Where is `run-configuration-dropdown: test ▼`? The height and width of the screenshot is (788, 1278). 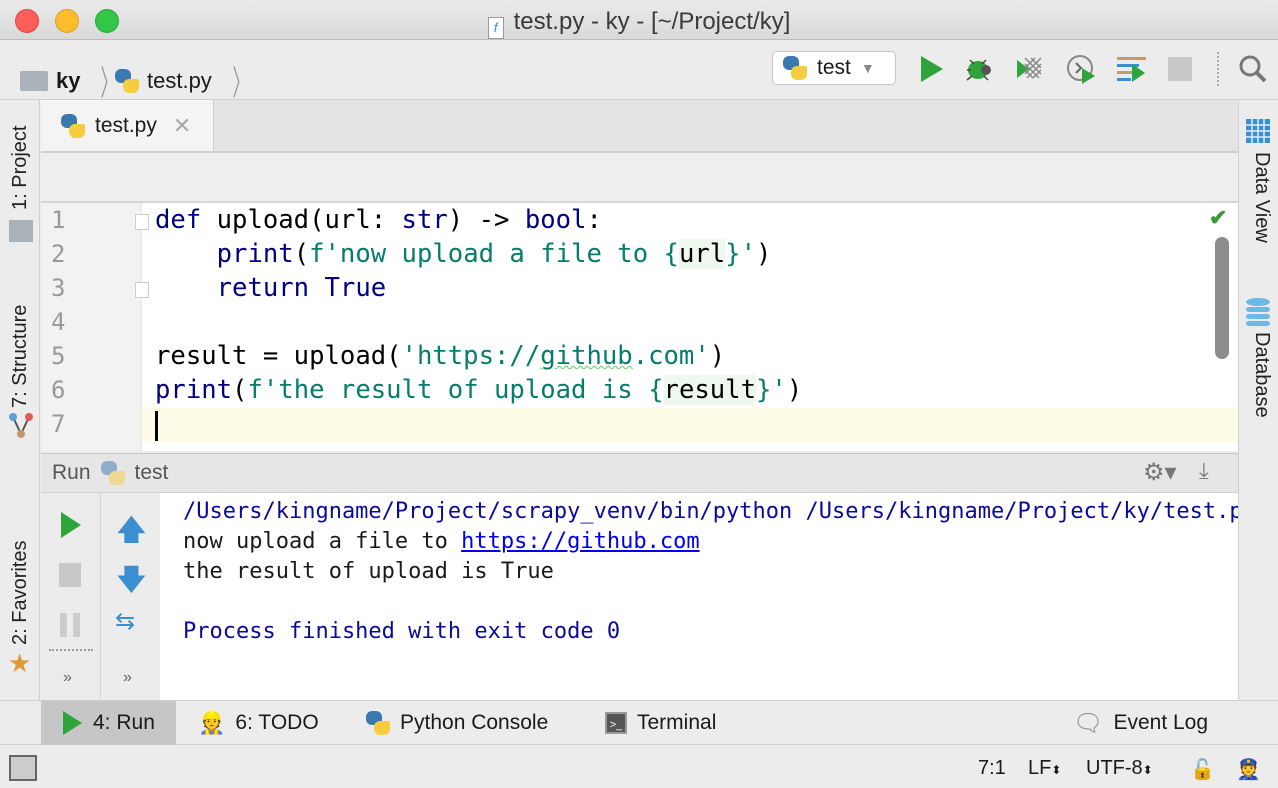
run-configuration-dropdown: test ▼ is located at coordinates (834, 68).